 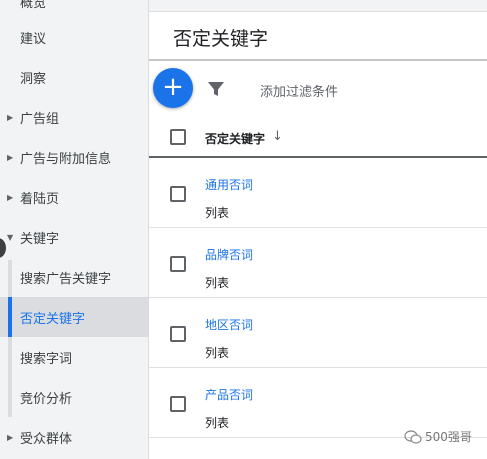 I want to click on sidebar-item-label: 着陆页, so click(x=40, y=199).